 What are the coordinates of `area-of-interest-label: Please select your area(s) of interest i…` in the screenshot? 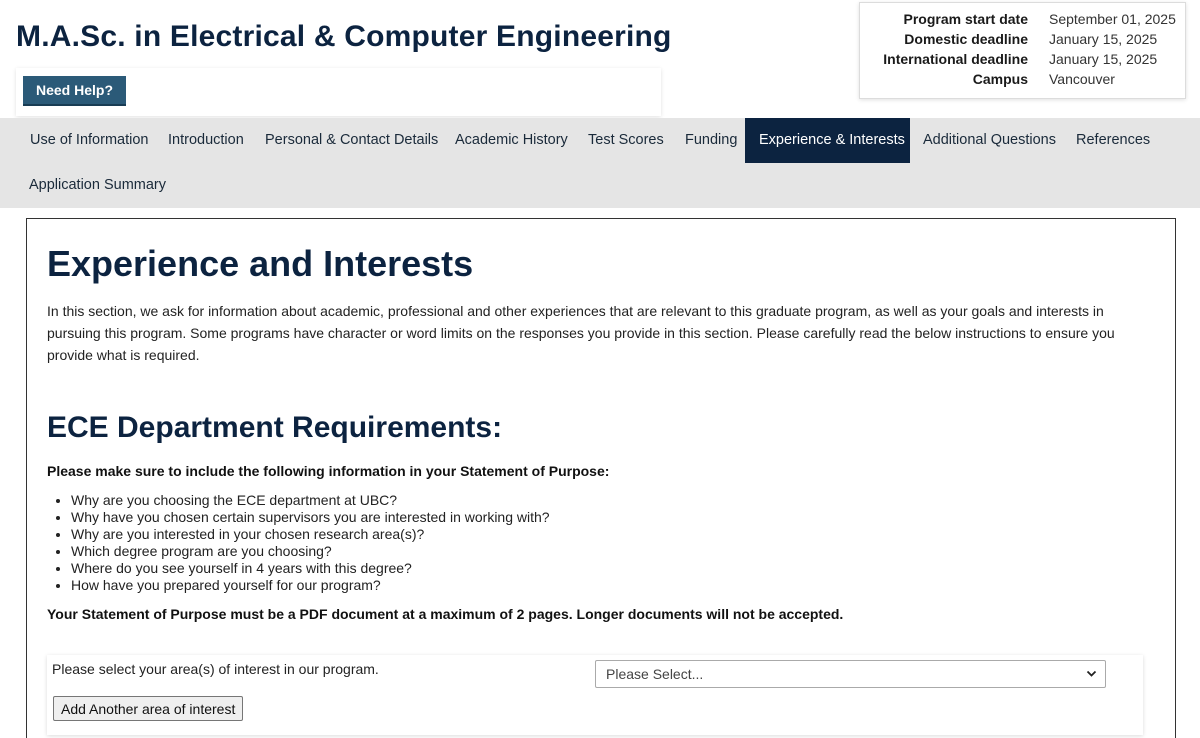 It's located at (215, 669).